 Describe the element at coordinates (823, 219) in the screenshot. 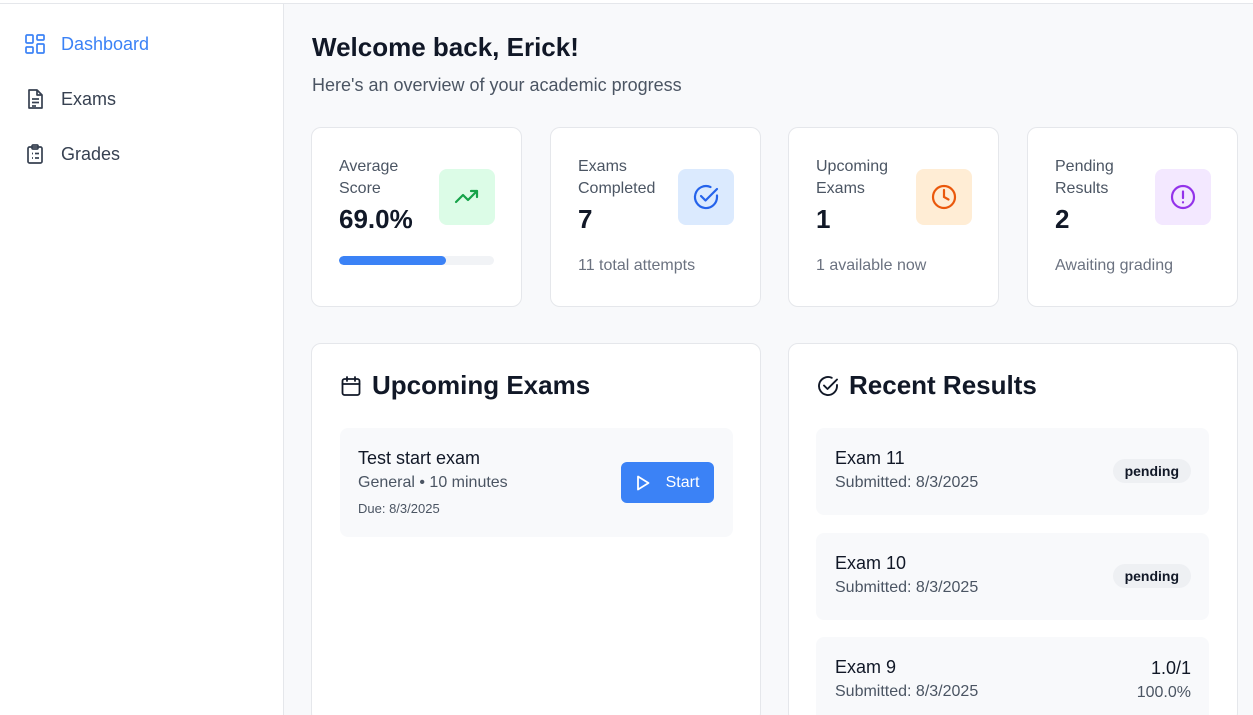

I see `stat-value: 1` at that location.